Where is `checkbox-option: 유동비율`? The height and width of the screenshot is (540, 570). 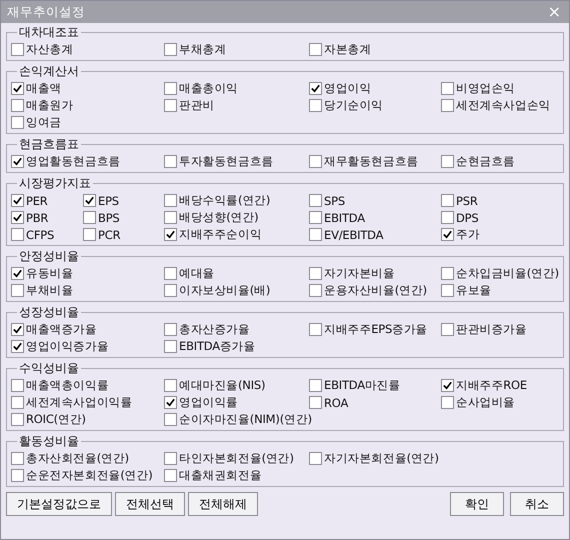 checkbox-option: 유동비율 is located at coordinates (87, 273).